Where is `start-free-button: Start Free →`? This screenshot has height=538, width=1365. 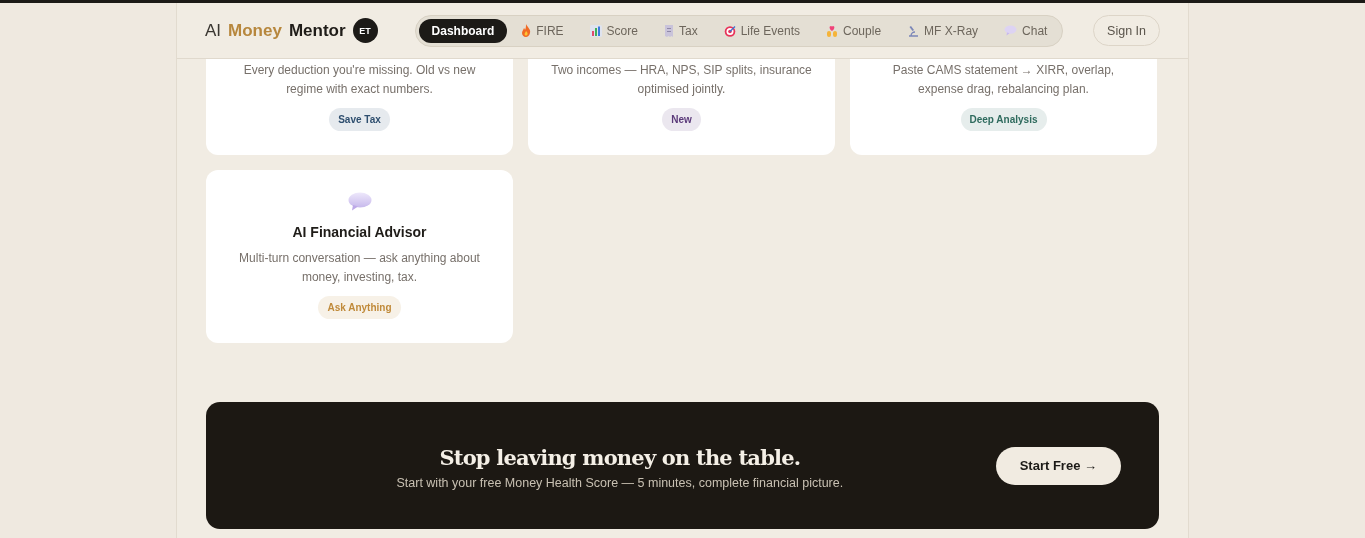
start-free-button: Start Free → is located at coordinates (1058, 465).